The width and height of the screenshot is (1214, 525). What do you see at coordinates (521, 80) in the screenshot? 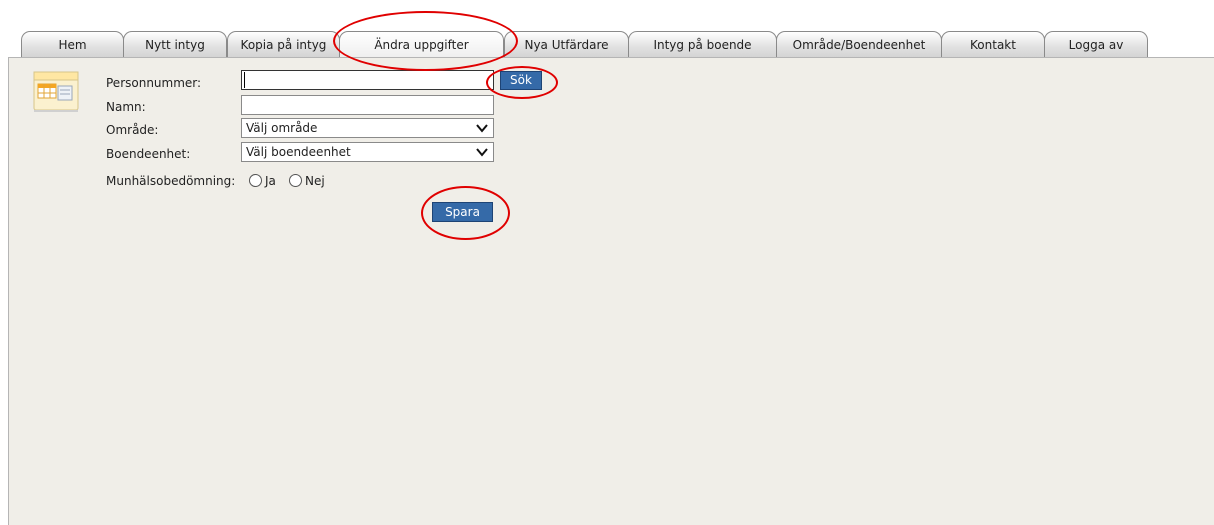
I see `search-button: Sök` at bounding box center [521, 80].